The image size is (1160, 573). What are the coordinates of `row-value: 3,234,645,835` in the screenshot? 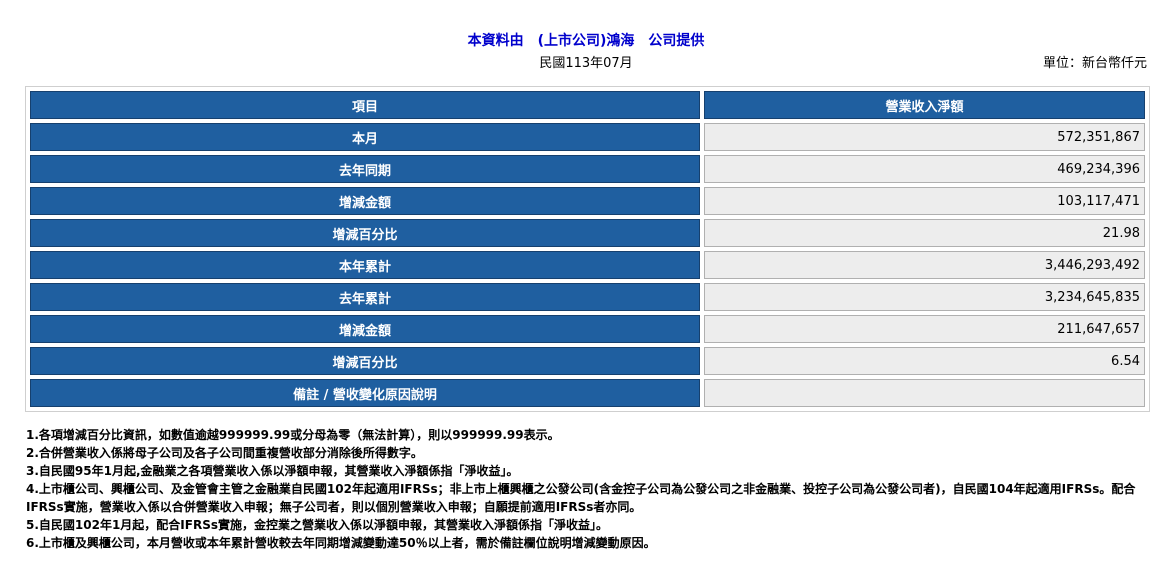 It's located at (924, 297).